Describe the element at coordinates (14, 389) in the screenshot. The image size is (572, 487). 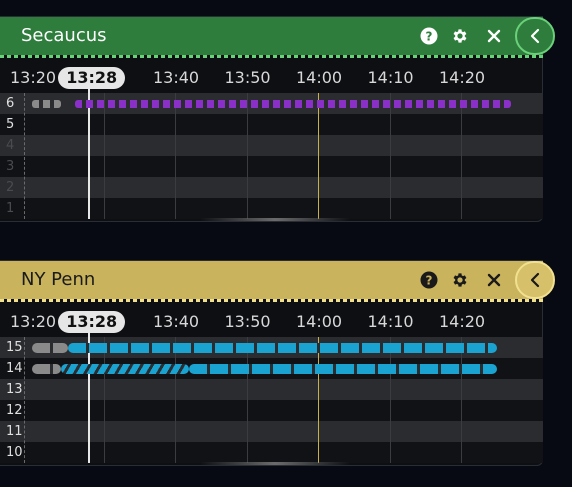
I see `track-label: 13` at that location.